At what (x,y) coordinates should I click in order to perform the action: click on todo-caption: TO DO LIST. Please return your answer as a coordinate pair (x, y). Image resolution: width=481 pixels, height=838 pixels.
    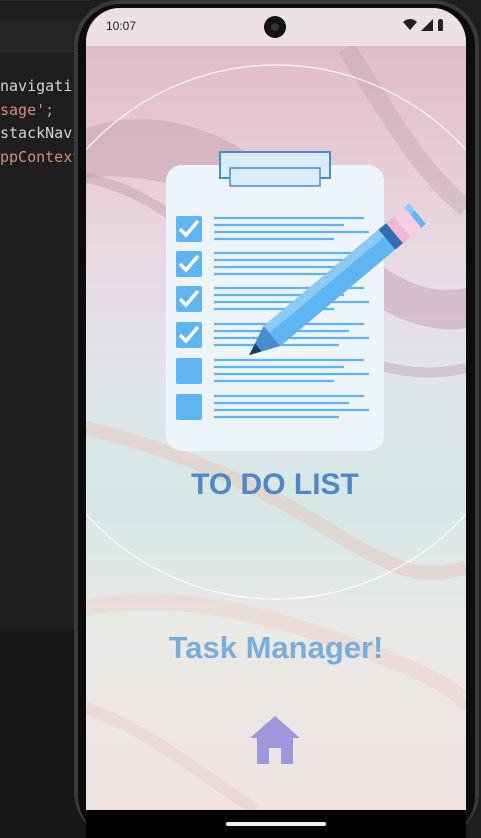
    Looking at the image, I should click on (275, 483).